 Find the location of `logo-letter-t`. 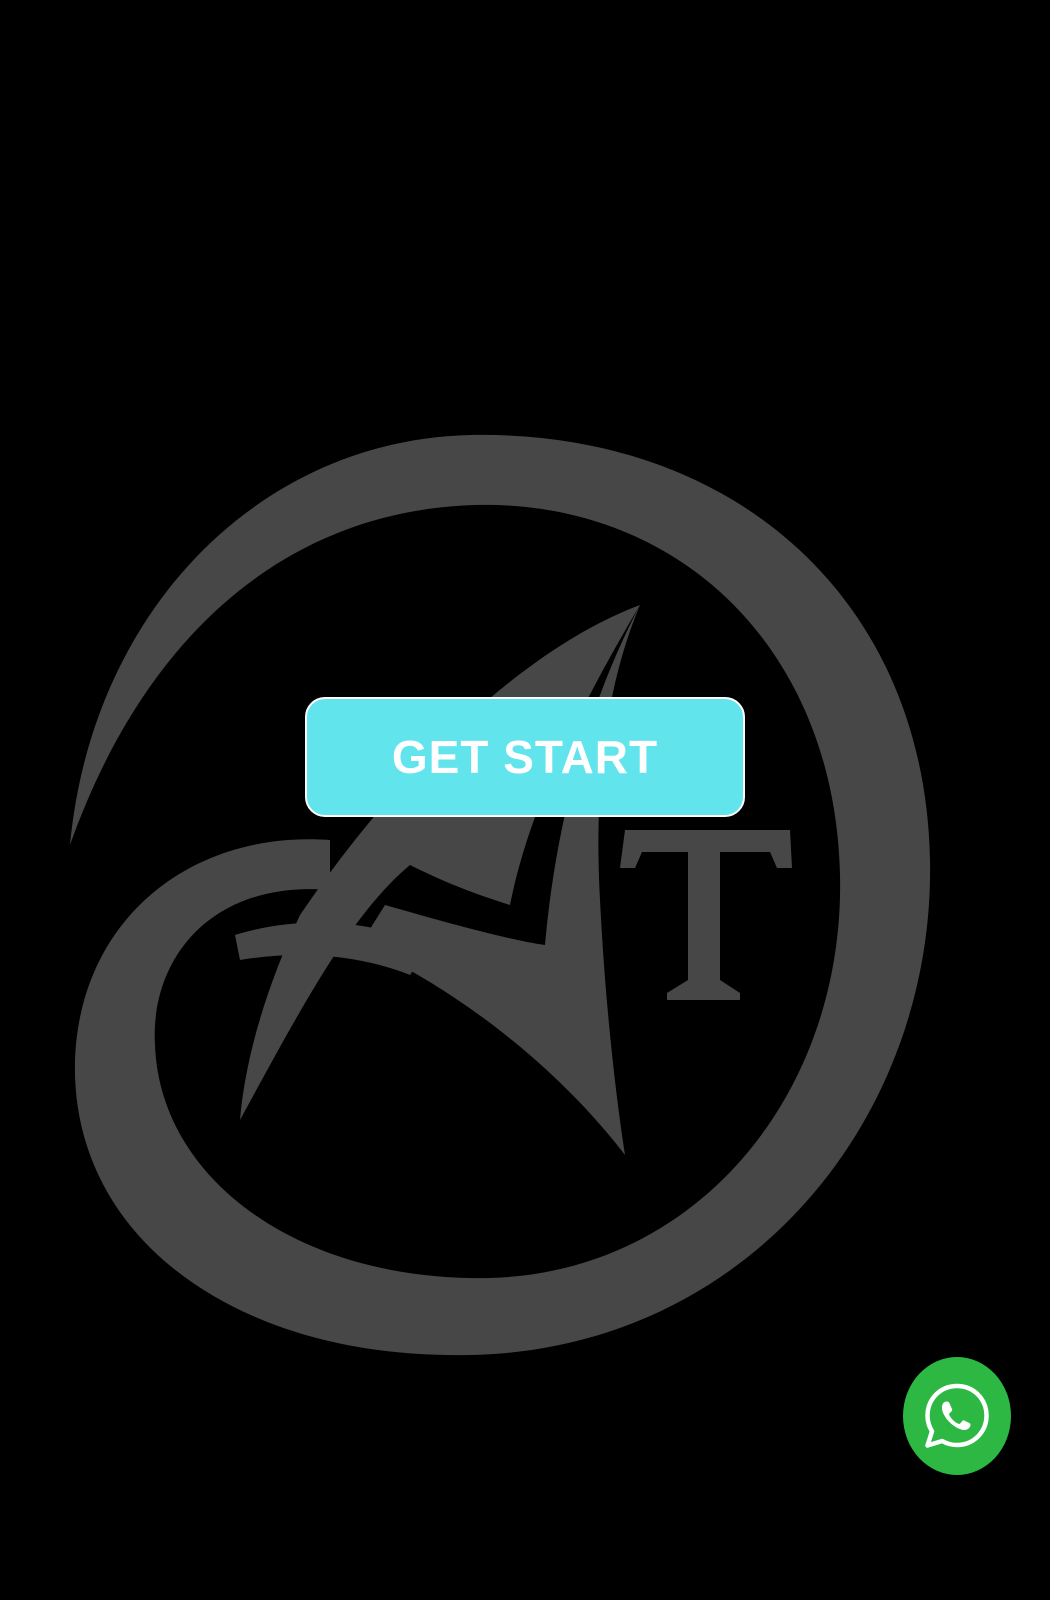

logo-letter-t is located at coordinates (706, 915).